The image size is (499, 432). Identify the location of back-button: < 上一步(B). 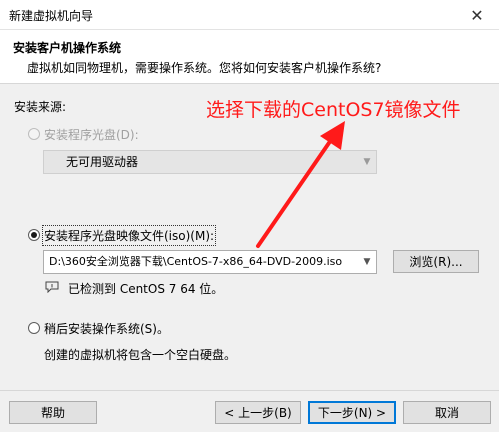
(258, 412).